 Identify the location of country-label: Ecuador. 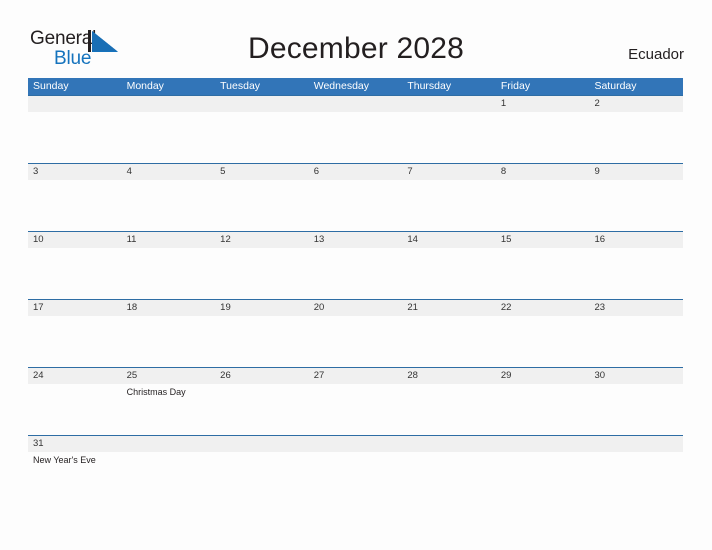
(656, 54).